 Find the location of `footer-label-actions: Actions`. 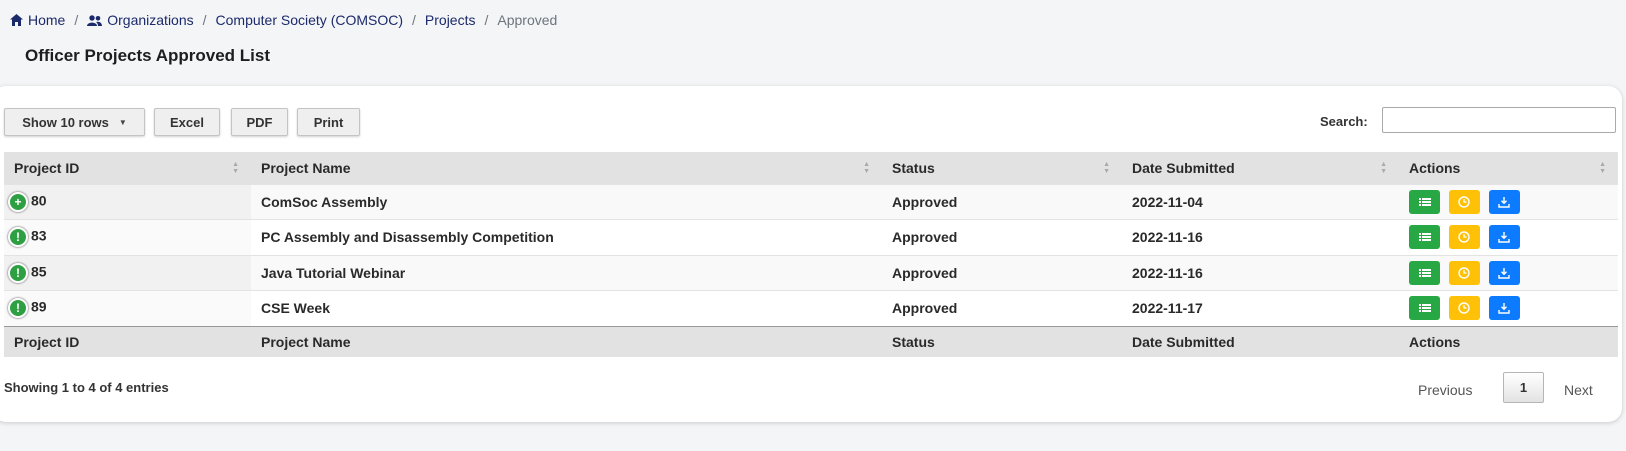

footer-label-actions: Actions is located at coordinates (1508, 341).